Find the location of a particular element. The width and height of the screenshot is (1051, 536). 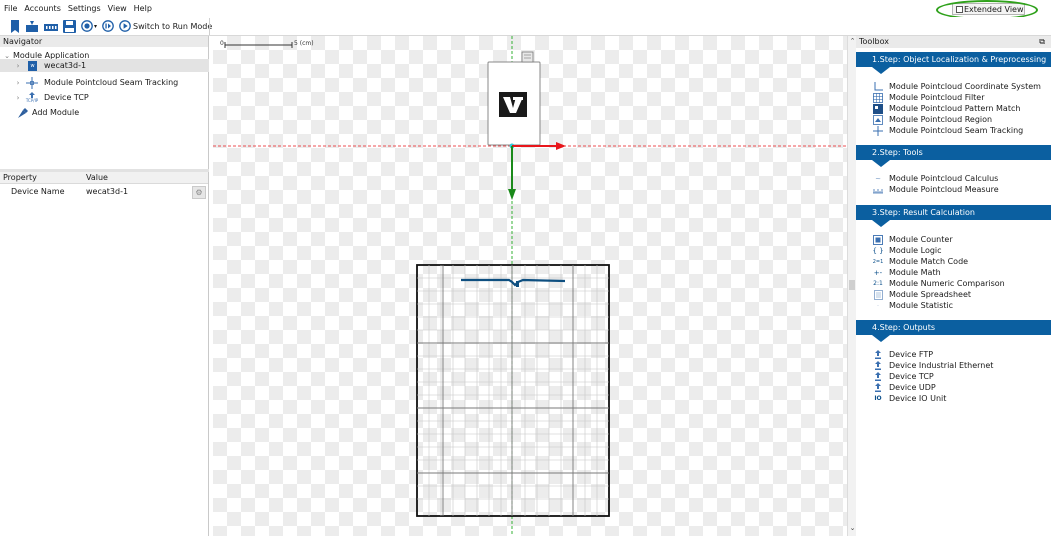

extended-view-checkbox: Extended View is located at coordinates (988, 9).